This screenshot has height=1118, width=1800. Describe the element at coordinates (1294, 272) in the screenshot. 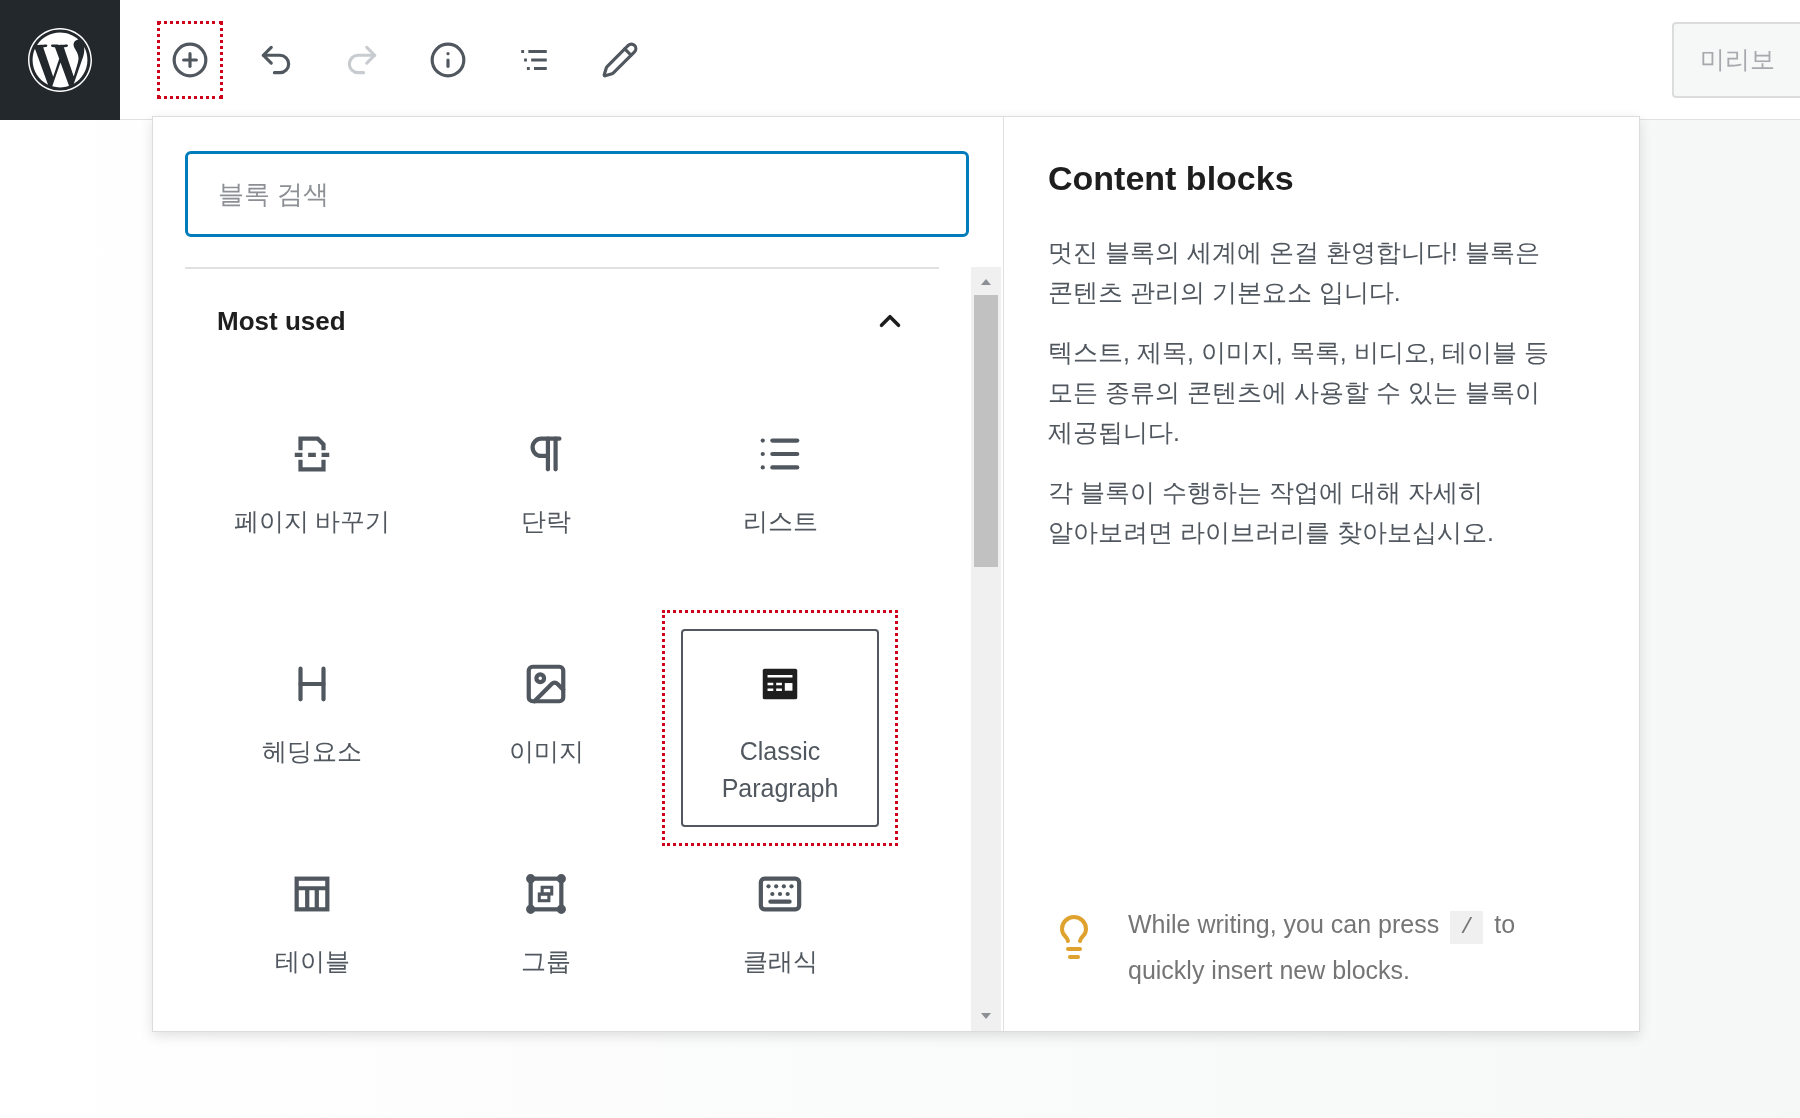

I see `help-paragraph: 멋진 블록의 세계에 온걸 환영합니다! 블록은 콘텐츠 관리의 기본요소 입니다.` at that location.